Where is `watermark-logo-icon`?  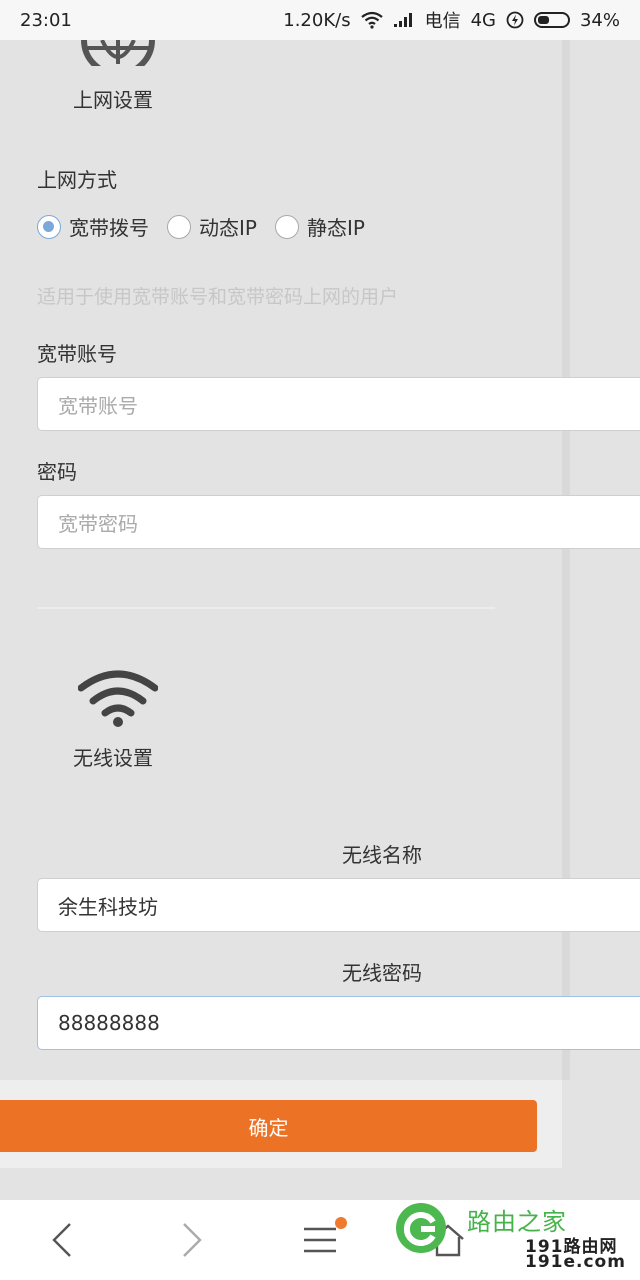
watermark-logo-icon is located at coordinates (421, 1228).